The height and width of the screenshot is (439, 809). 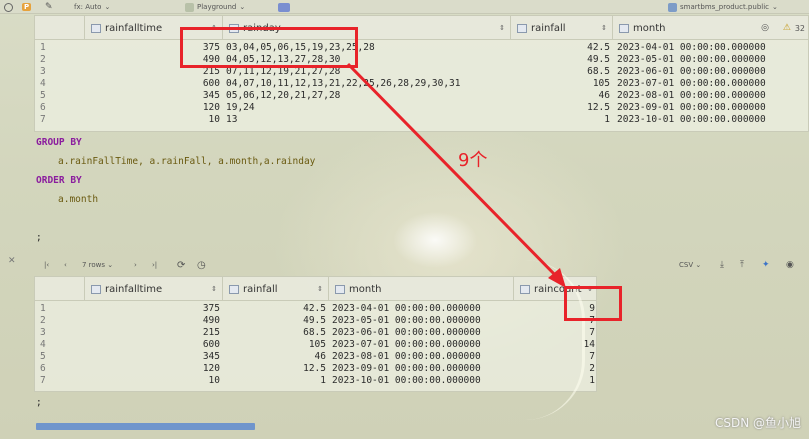 I want to click on schema-dropdown: Playground ⌄, so click(x=215, y=7).